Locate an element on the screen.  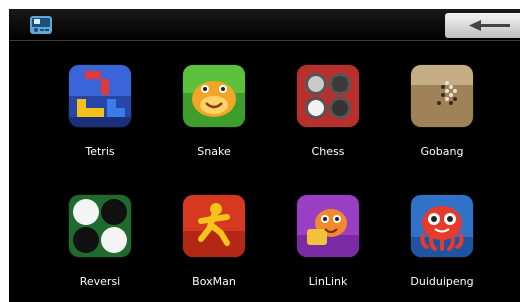
app-label: Reversi is located at coordinates (100, 281).